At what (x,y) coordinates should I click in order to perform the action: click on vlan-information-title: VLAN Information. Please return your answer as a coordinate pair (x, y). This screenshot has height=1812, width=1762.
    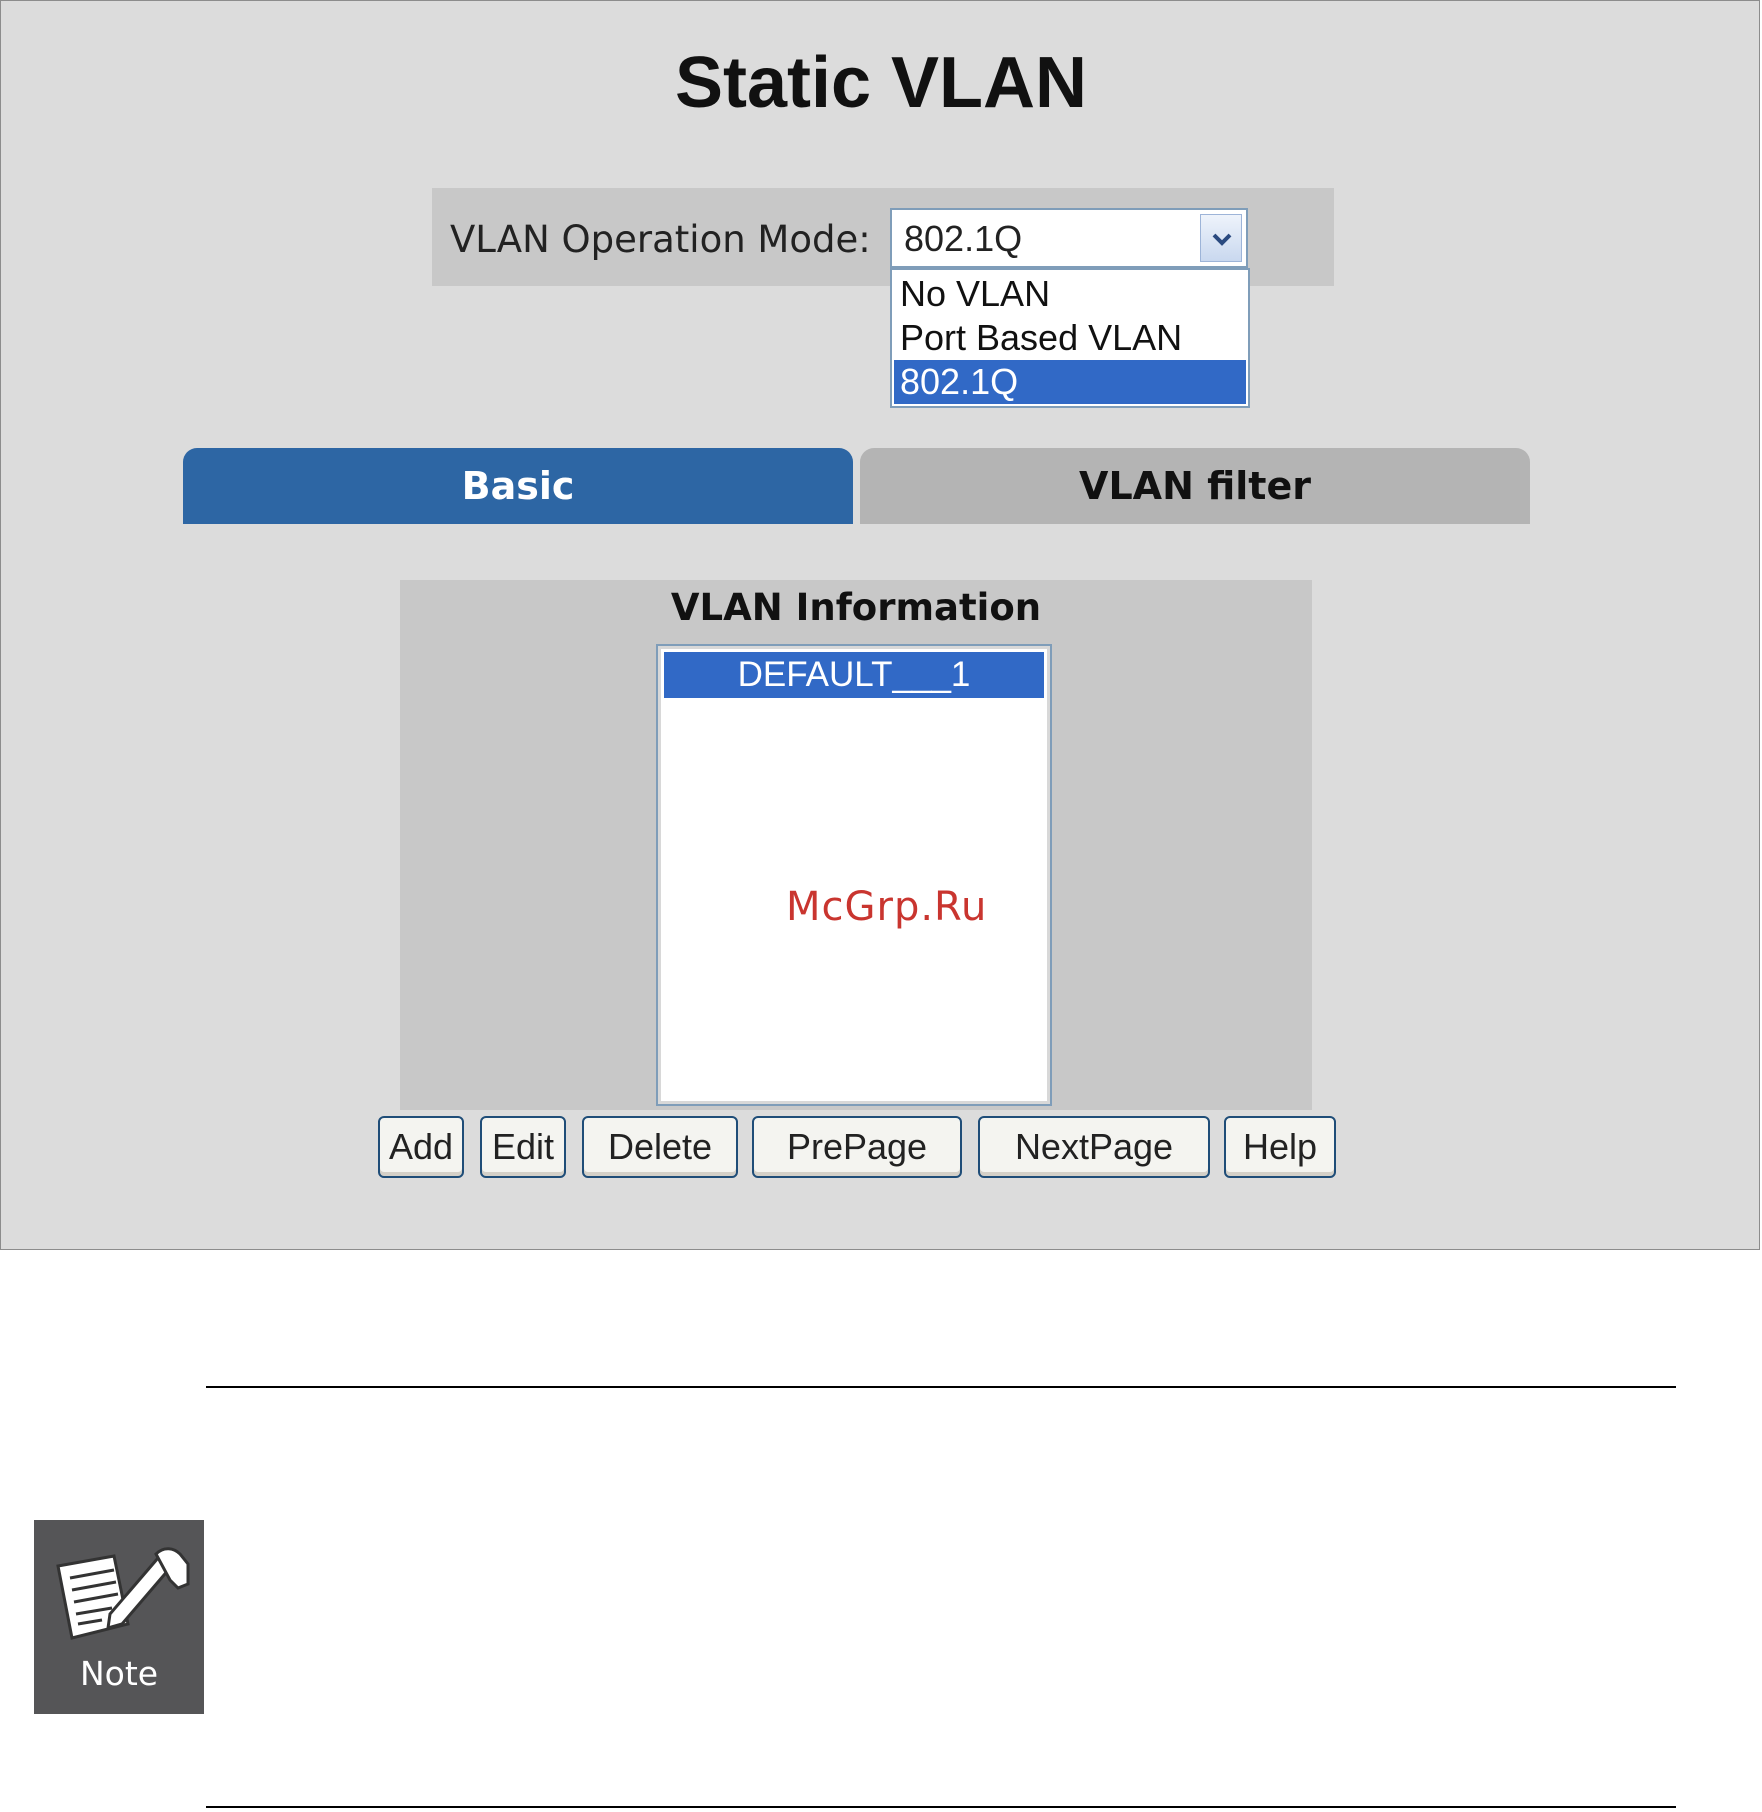
    Looking at the image, I should click on (856, 607).